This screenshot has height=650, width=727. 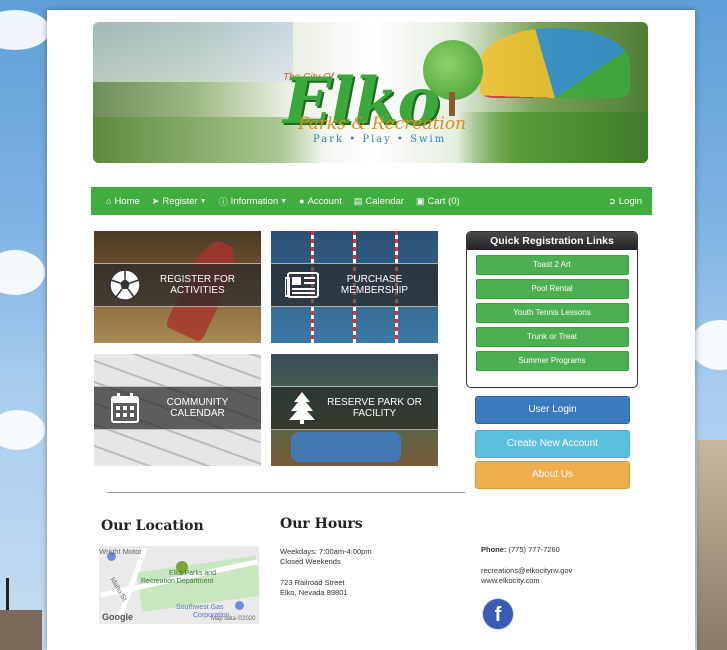 What do you see at coordinates (555, 63) in the screenshot?
I see `banner-parachute` at bounding box center [555, 63].